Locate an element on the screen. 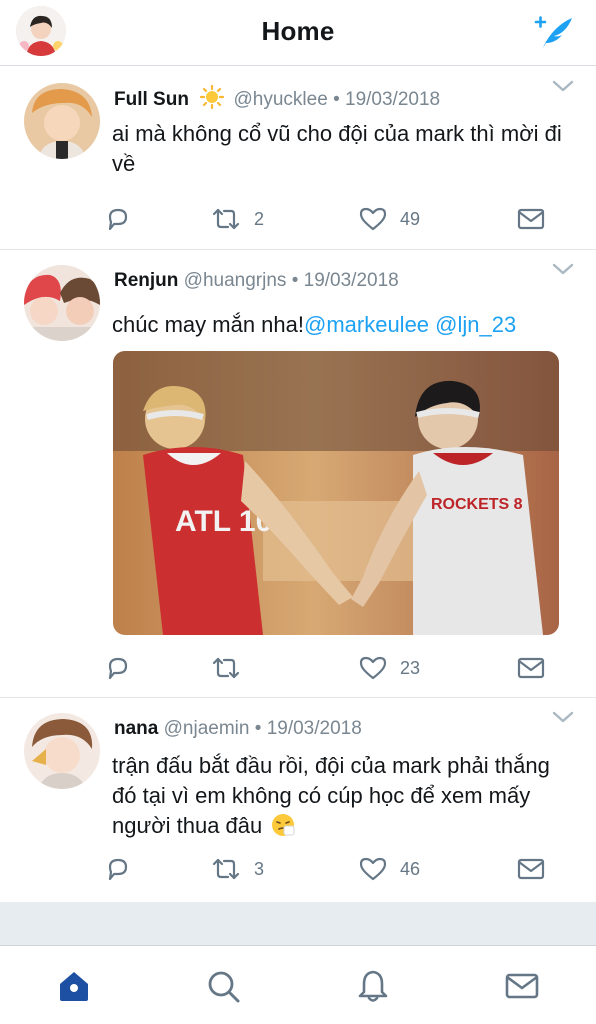 The height and width of the screenshot is (1024, 596). retweet-button: 3 is located at coordinates (237, 869).